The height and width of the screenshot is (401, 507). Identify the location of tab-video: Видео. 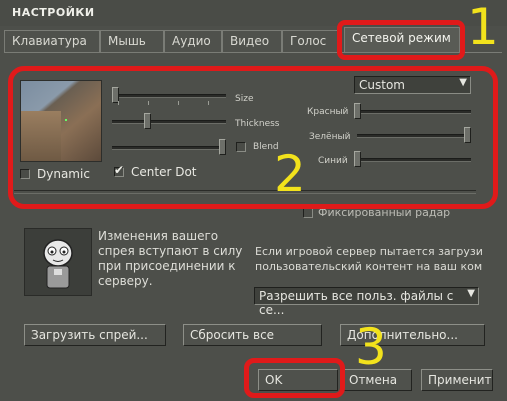
(252, 41).